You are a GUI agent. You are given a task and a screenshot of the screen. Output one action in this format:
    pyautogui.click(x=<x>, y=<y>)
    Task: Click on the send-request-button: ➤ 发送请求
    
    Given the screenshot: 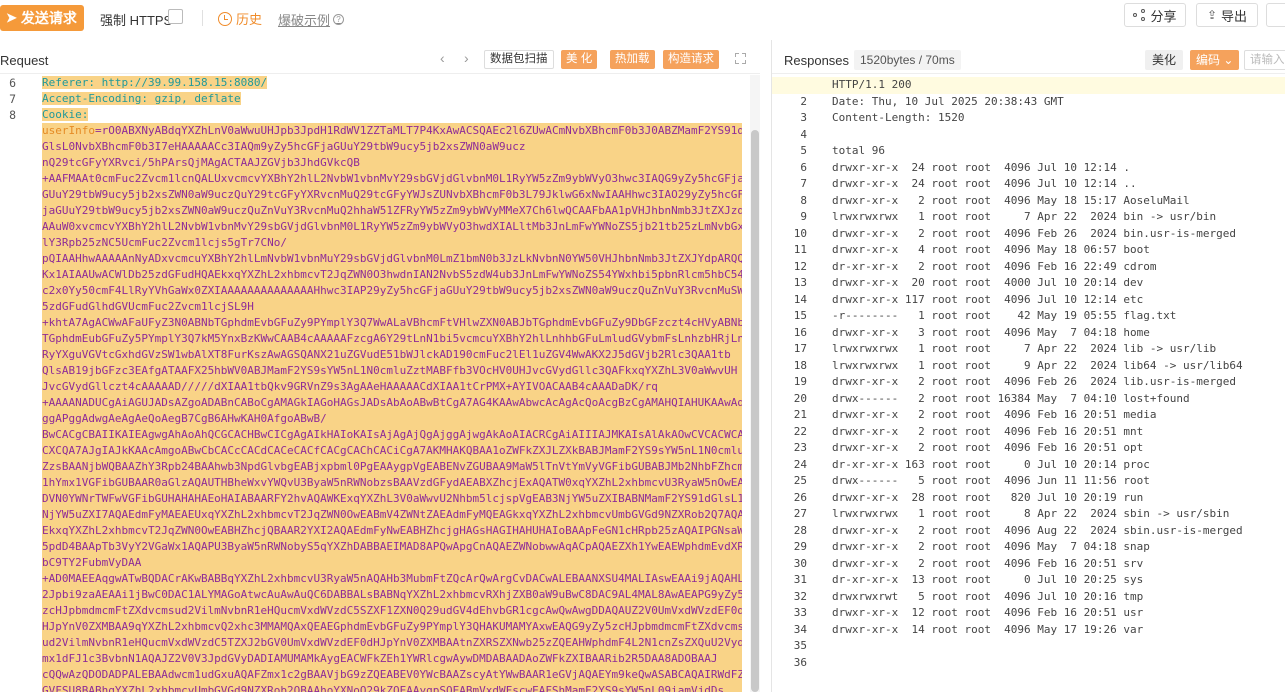 What is the action you would take?
    pyautogui.click(x=42, y=18)
    